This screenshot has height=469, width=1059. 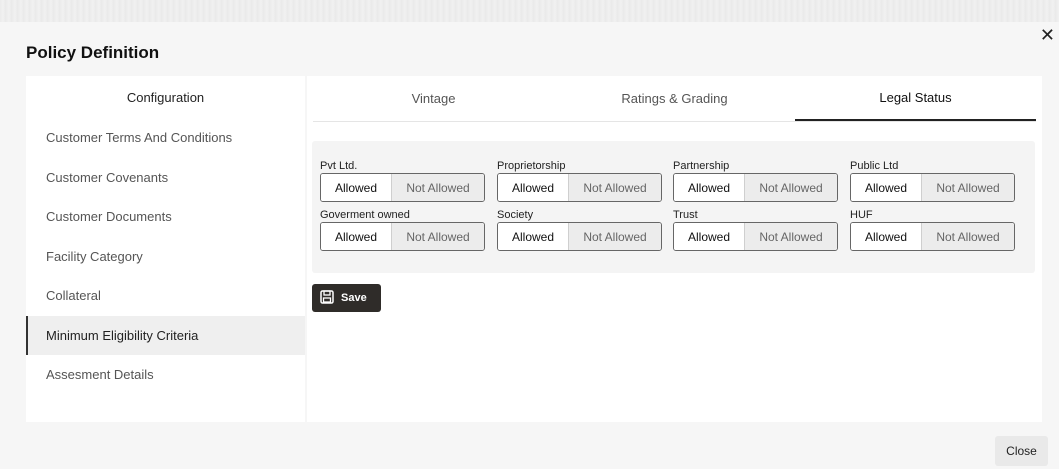 What do you see at coordinates (165, 375) in the screenshot?
I see `sidebar-item-assesment-details: Assesment Details` at bounding box center [165, 375].